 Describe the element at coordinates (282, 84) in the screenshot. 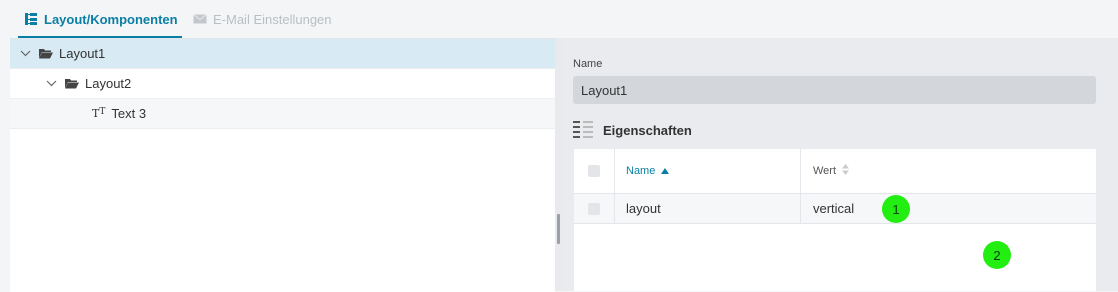

I see `tree-item-layout2: Layout2` at that location.